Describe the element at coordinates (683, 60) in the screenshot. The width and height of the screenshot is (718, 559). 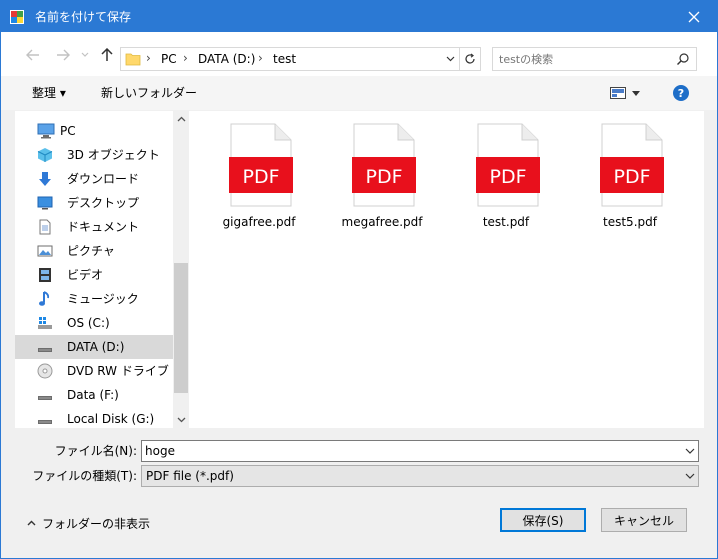
I see `search-icon` at that location.